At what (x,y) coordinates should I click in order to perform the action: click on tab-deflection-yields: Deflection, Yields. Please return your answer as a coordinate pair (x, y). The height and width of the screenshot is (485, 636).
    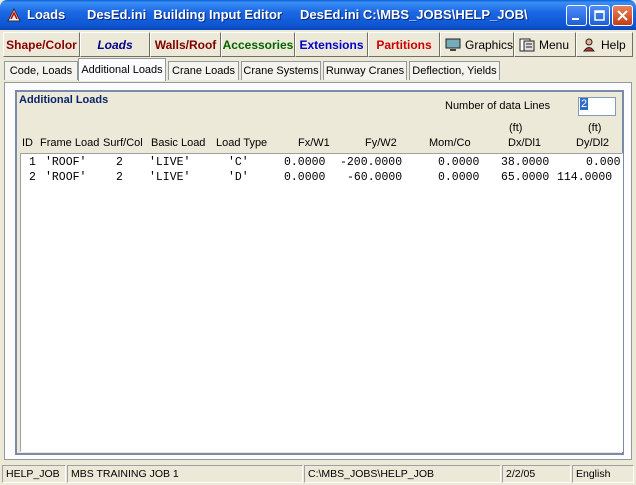
    Looking at the image, I should click on (454, 70).